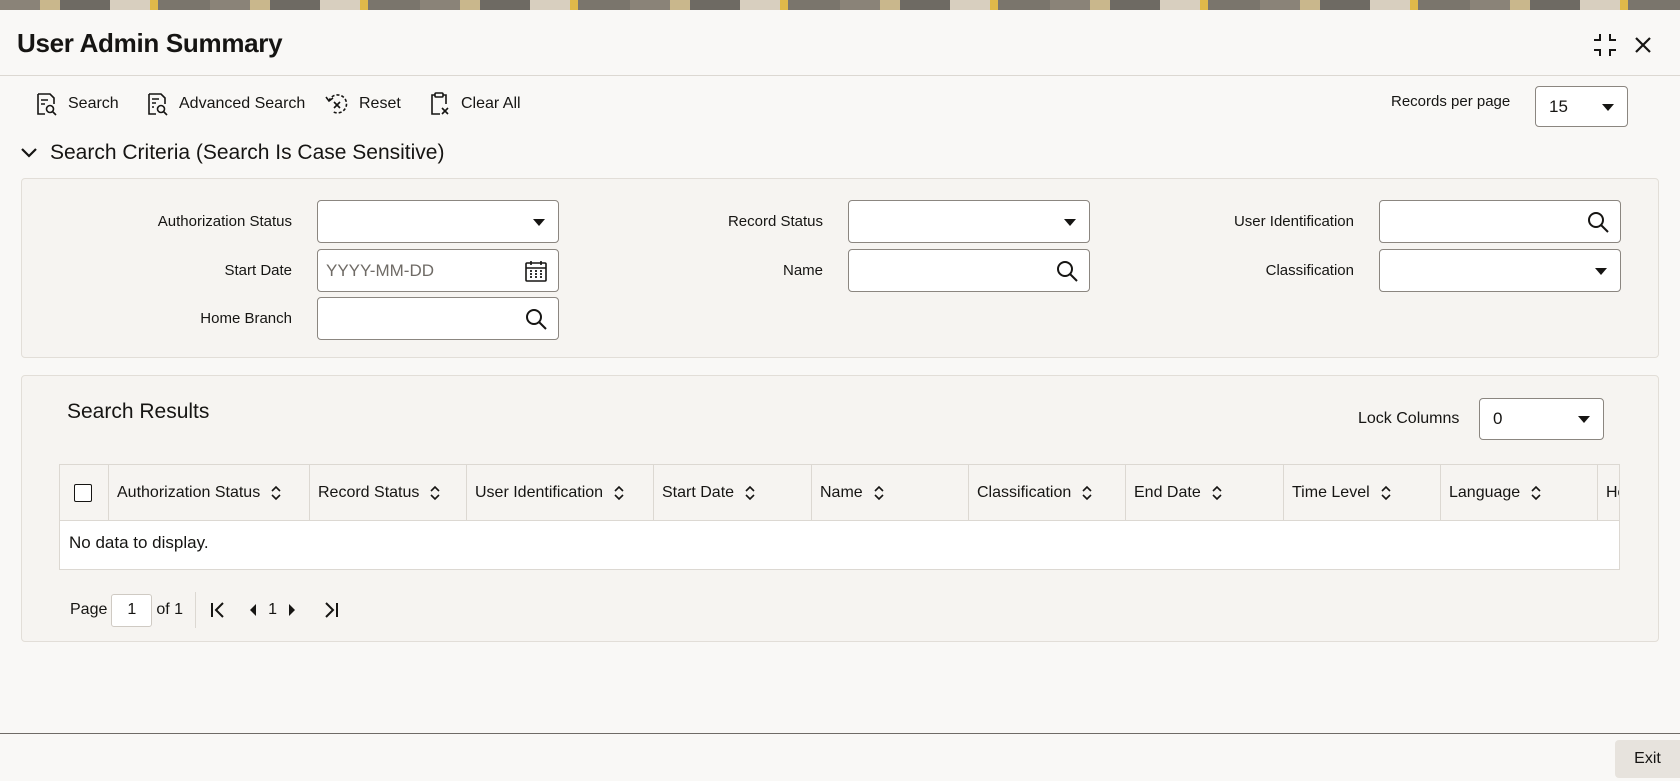 This screenshot has width=1680, height=781. I want to click on column-header-name: Name, so click(890, 493).